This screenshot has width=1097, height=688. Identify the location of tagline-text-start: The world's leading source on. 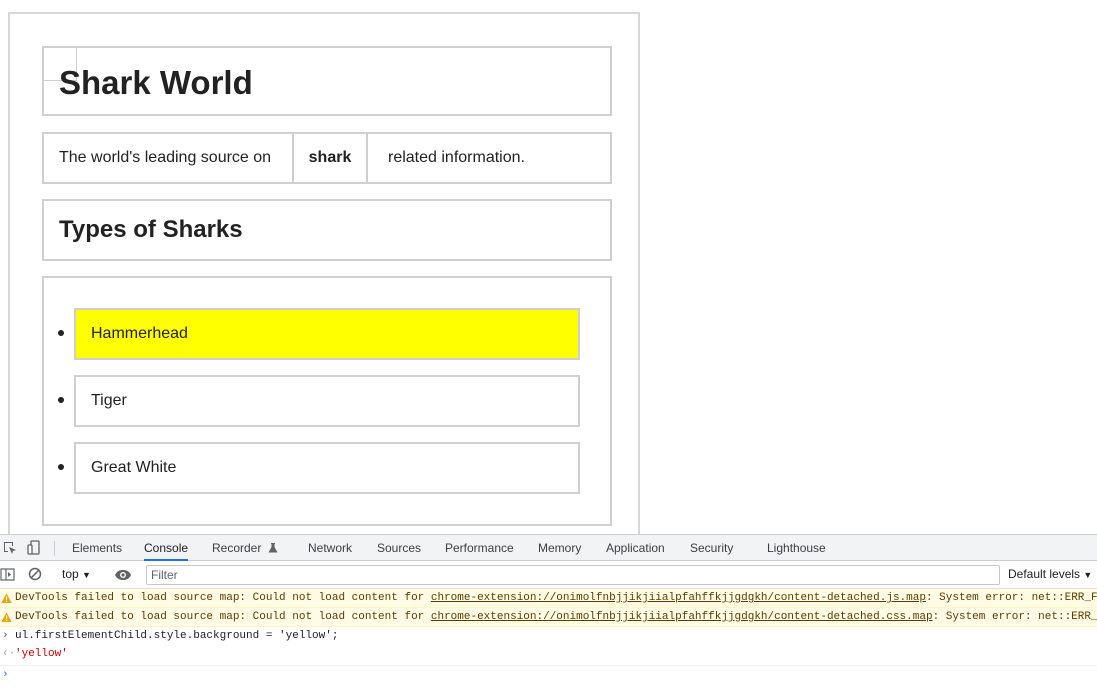
(169, 158).